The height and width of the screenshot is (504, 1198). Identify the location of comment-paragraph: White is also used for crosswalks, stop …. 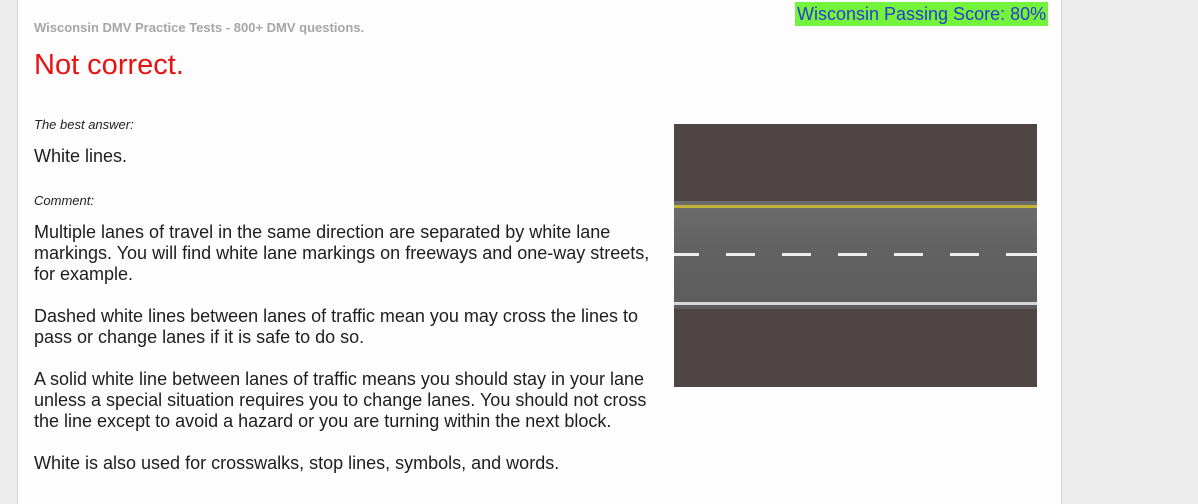
(297, 463).